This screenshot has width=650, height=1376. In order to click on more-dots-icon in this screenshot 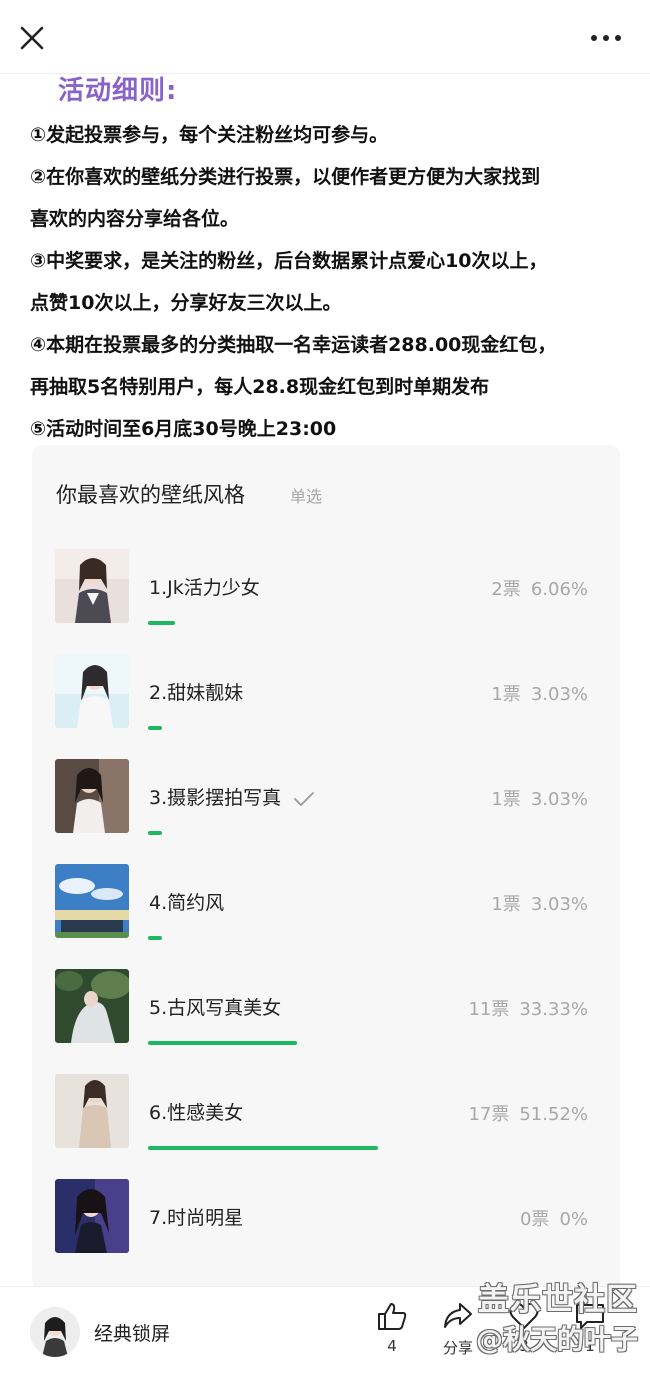, I will do `click(606, 38)`.